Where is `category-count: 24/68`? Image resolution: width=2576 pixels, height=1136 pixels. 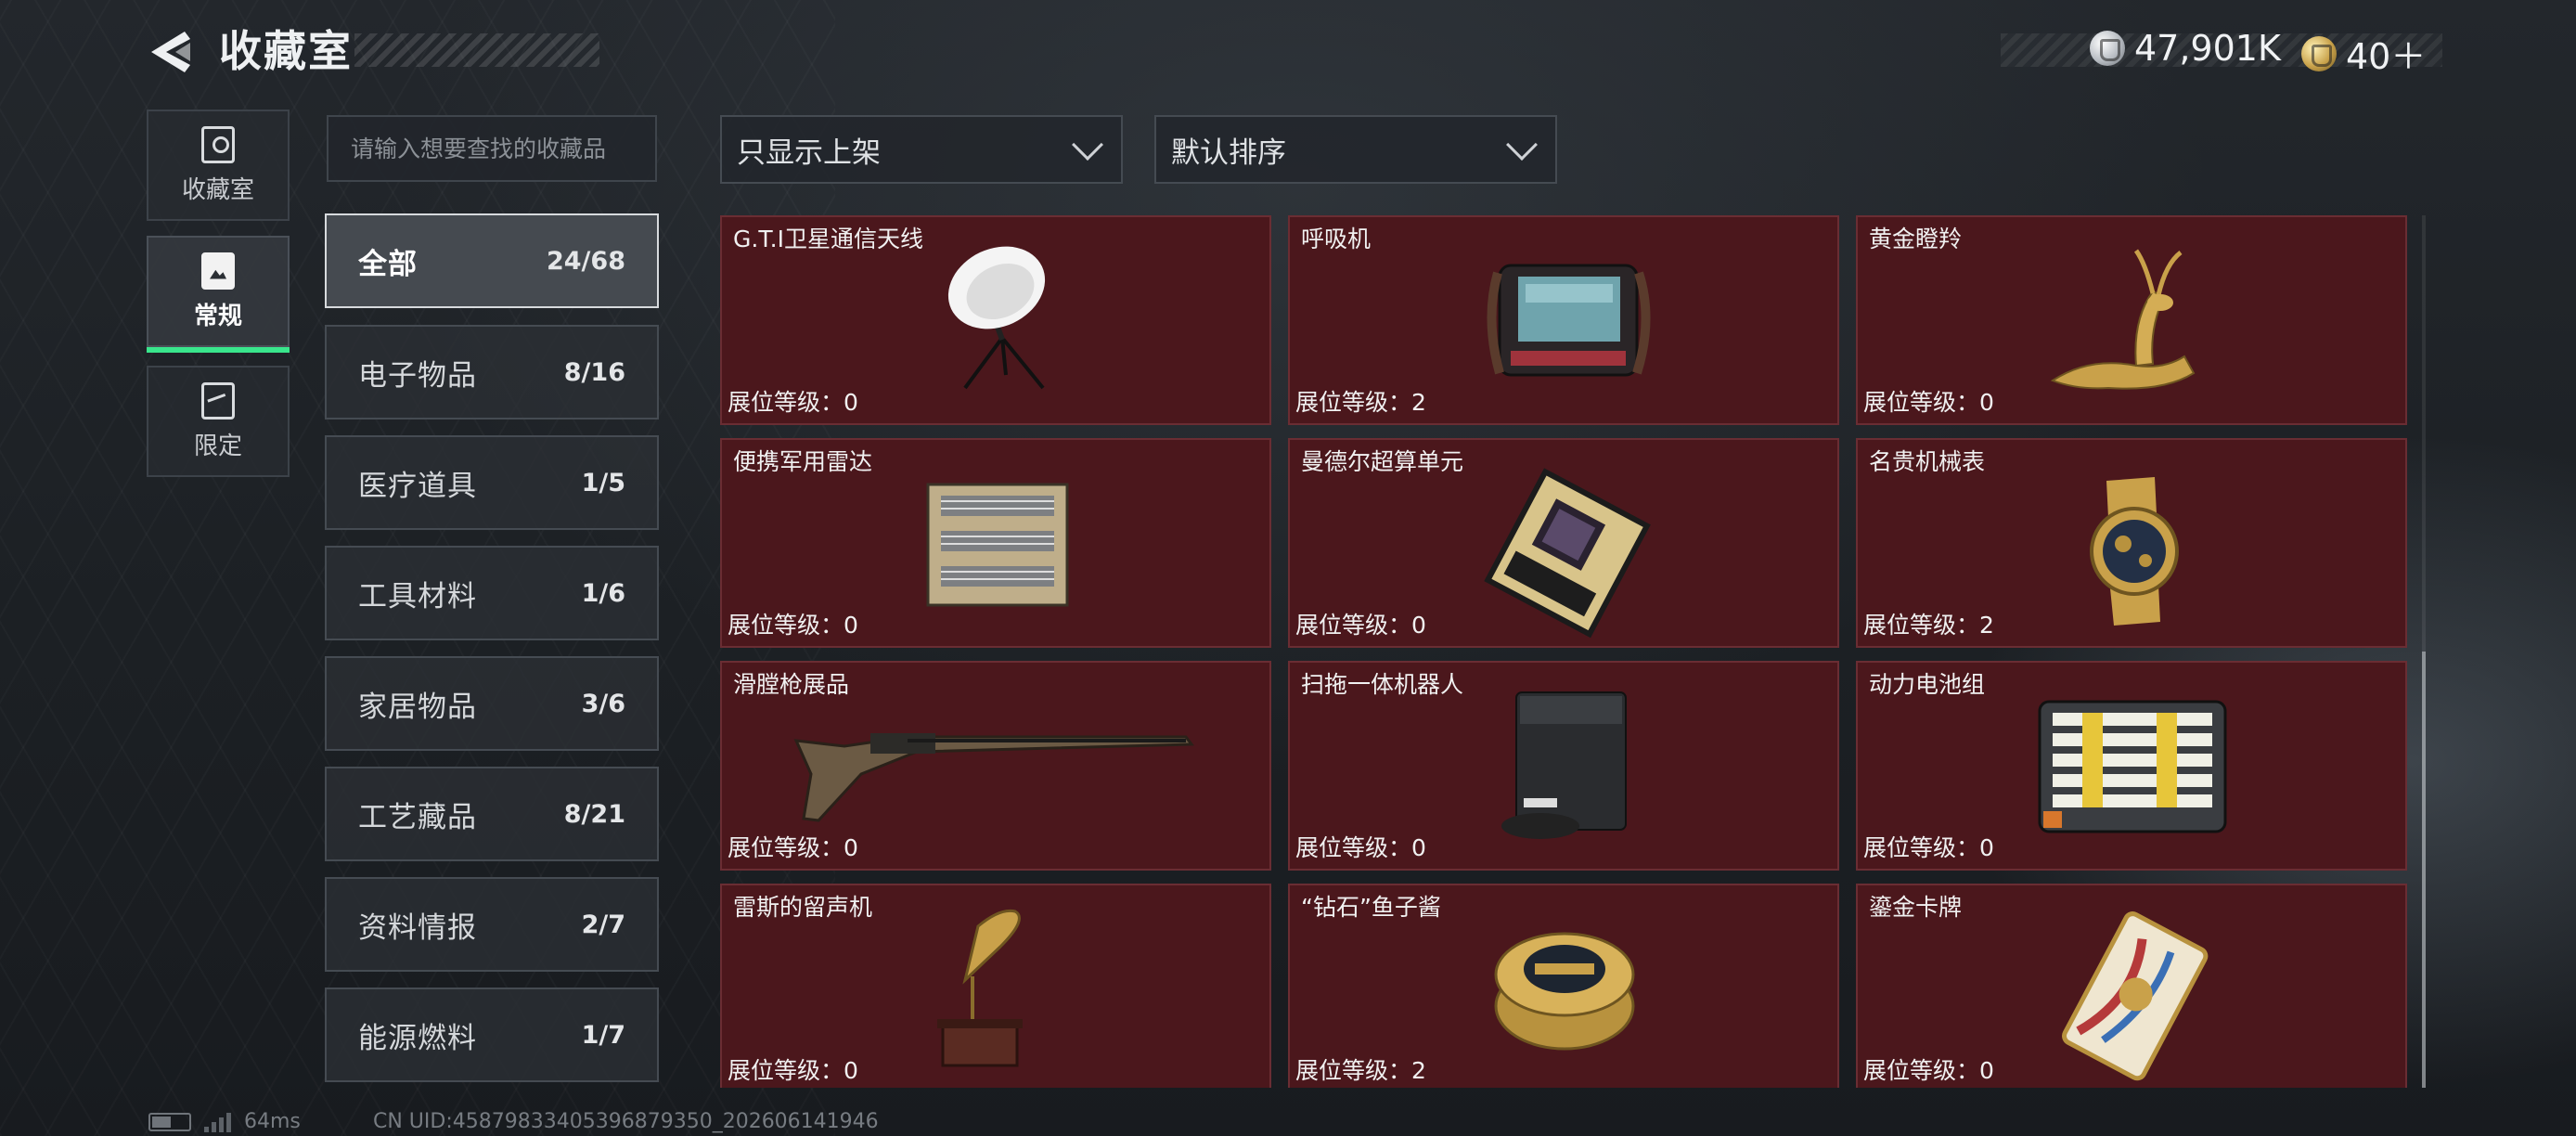
category-count: 24/68 is located at coordinates (586, 261).